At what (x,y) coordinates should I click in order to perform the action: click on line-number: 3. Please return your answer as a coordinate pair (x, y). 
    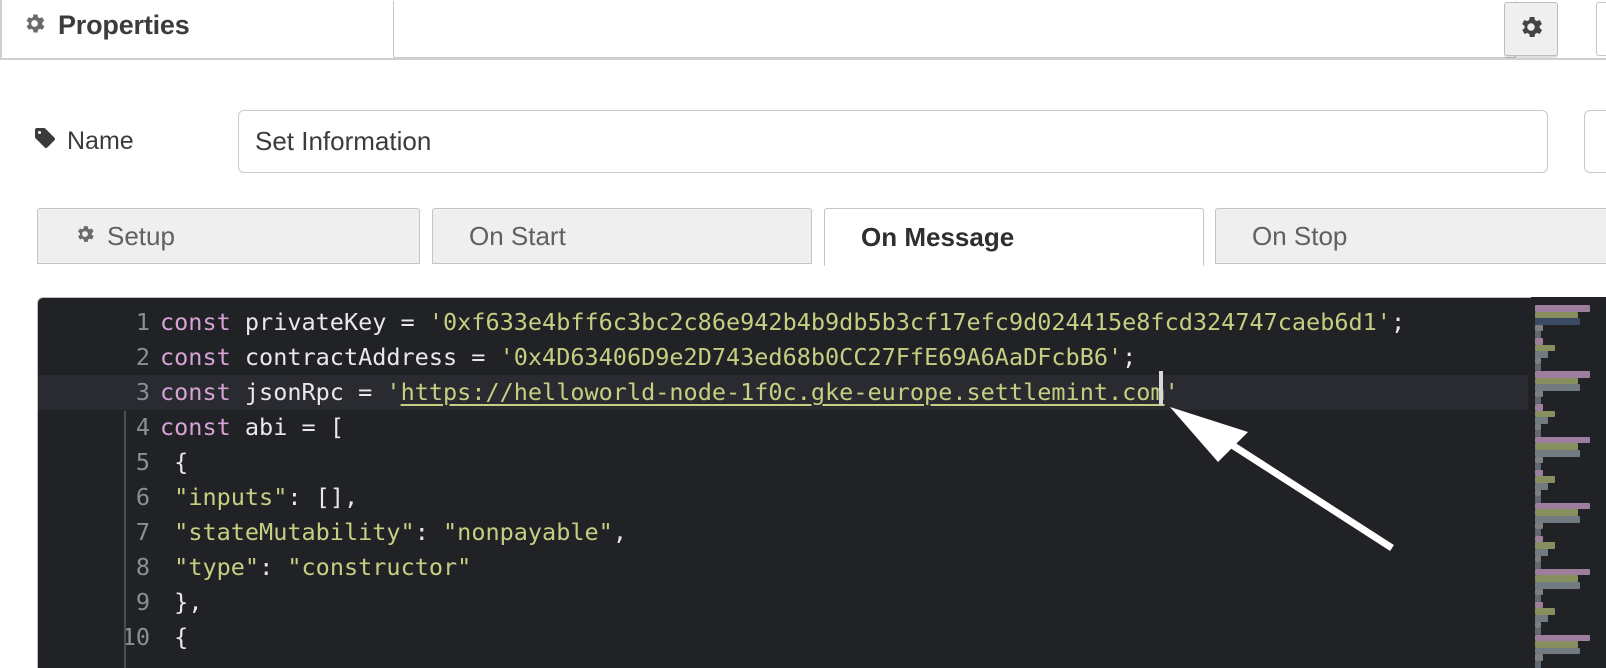
    Looking at the image, I should click on (142, 392).